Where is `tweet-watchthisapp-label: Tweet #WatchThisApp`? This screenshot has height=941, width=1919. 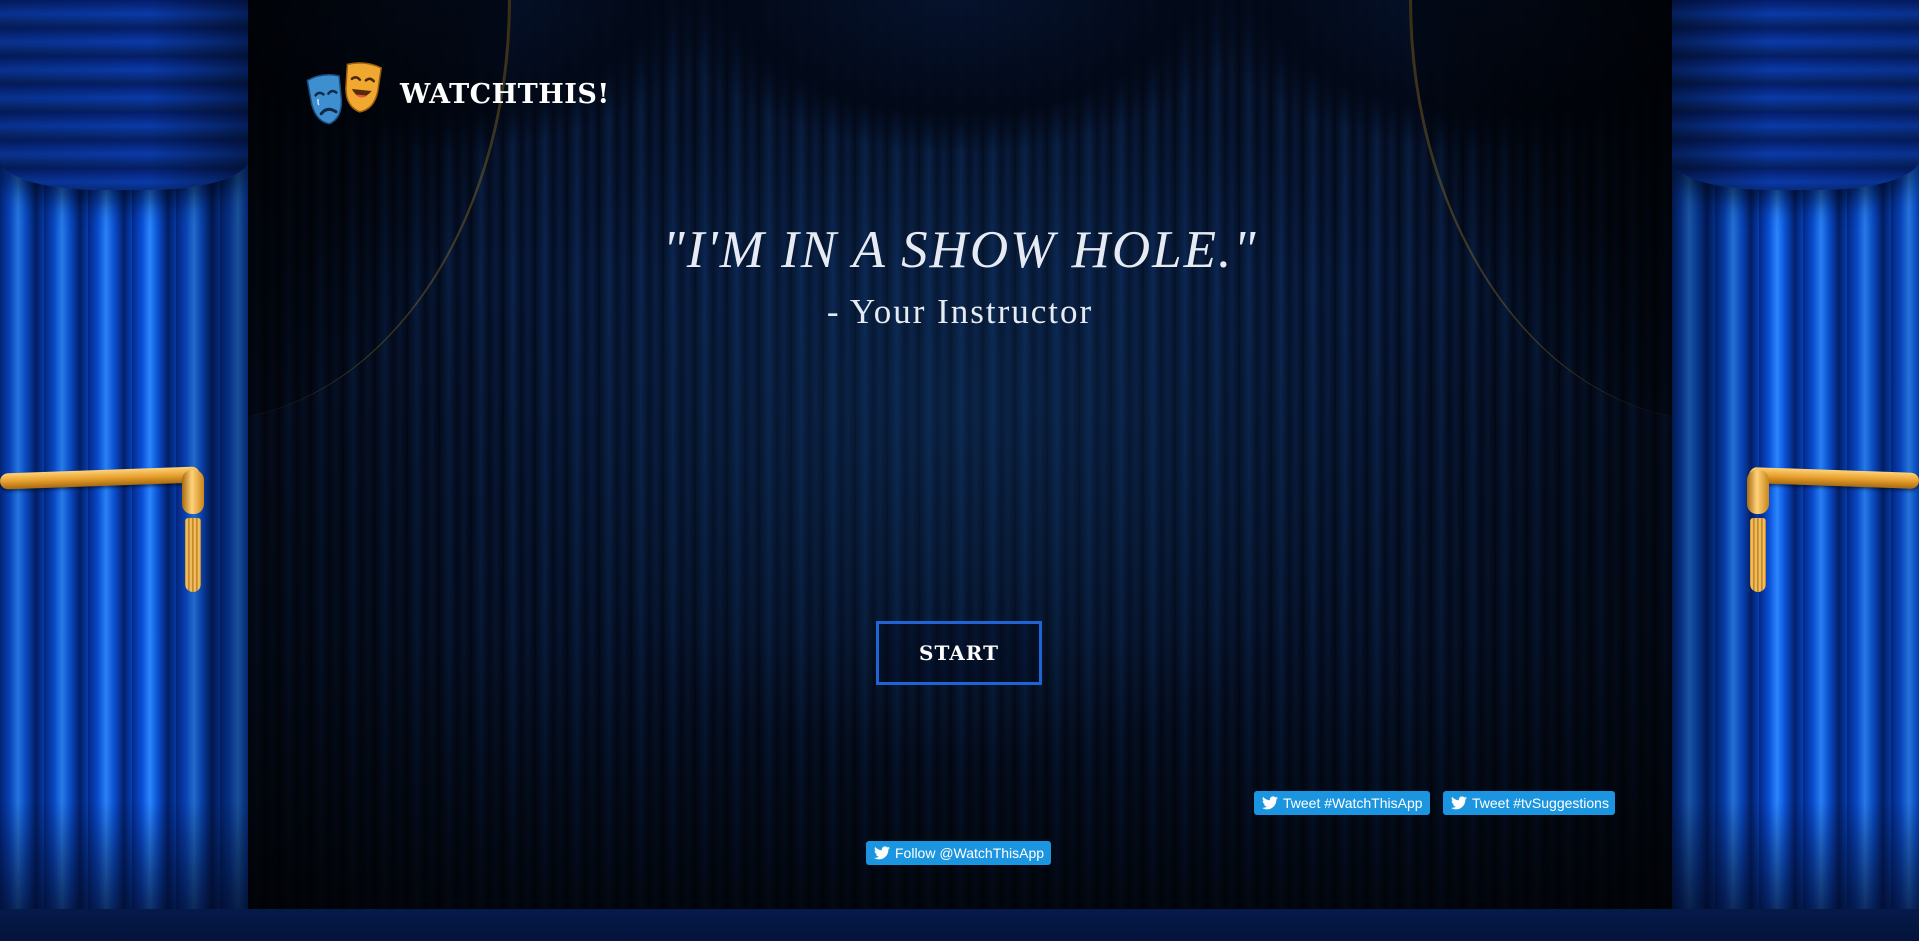 tweet-watchthisapp-label: Tweet #WatchThisApp is located at coordinates (1353, 803).